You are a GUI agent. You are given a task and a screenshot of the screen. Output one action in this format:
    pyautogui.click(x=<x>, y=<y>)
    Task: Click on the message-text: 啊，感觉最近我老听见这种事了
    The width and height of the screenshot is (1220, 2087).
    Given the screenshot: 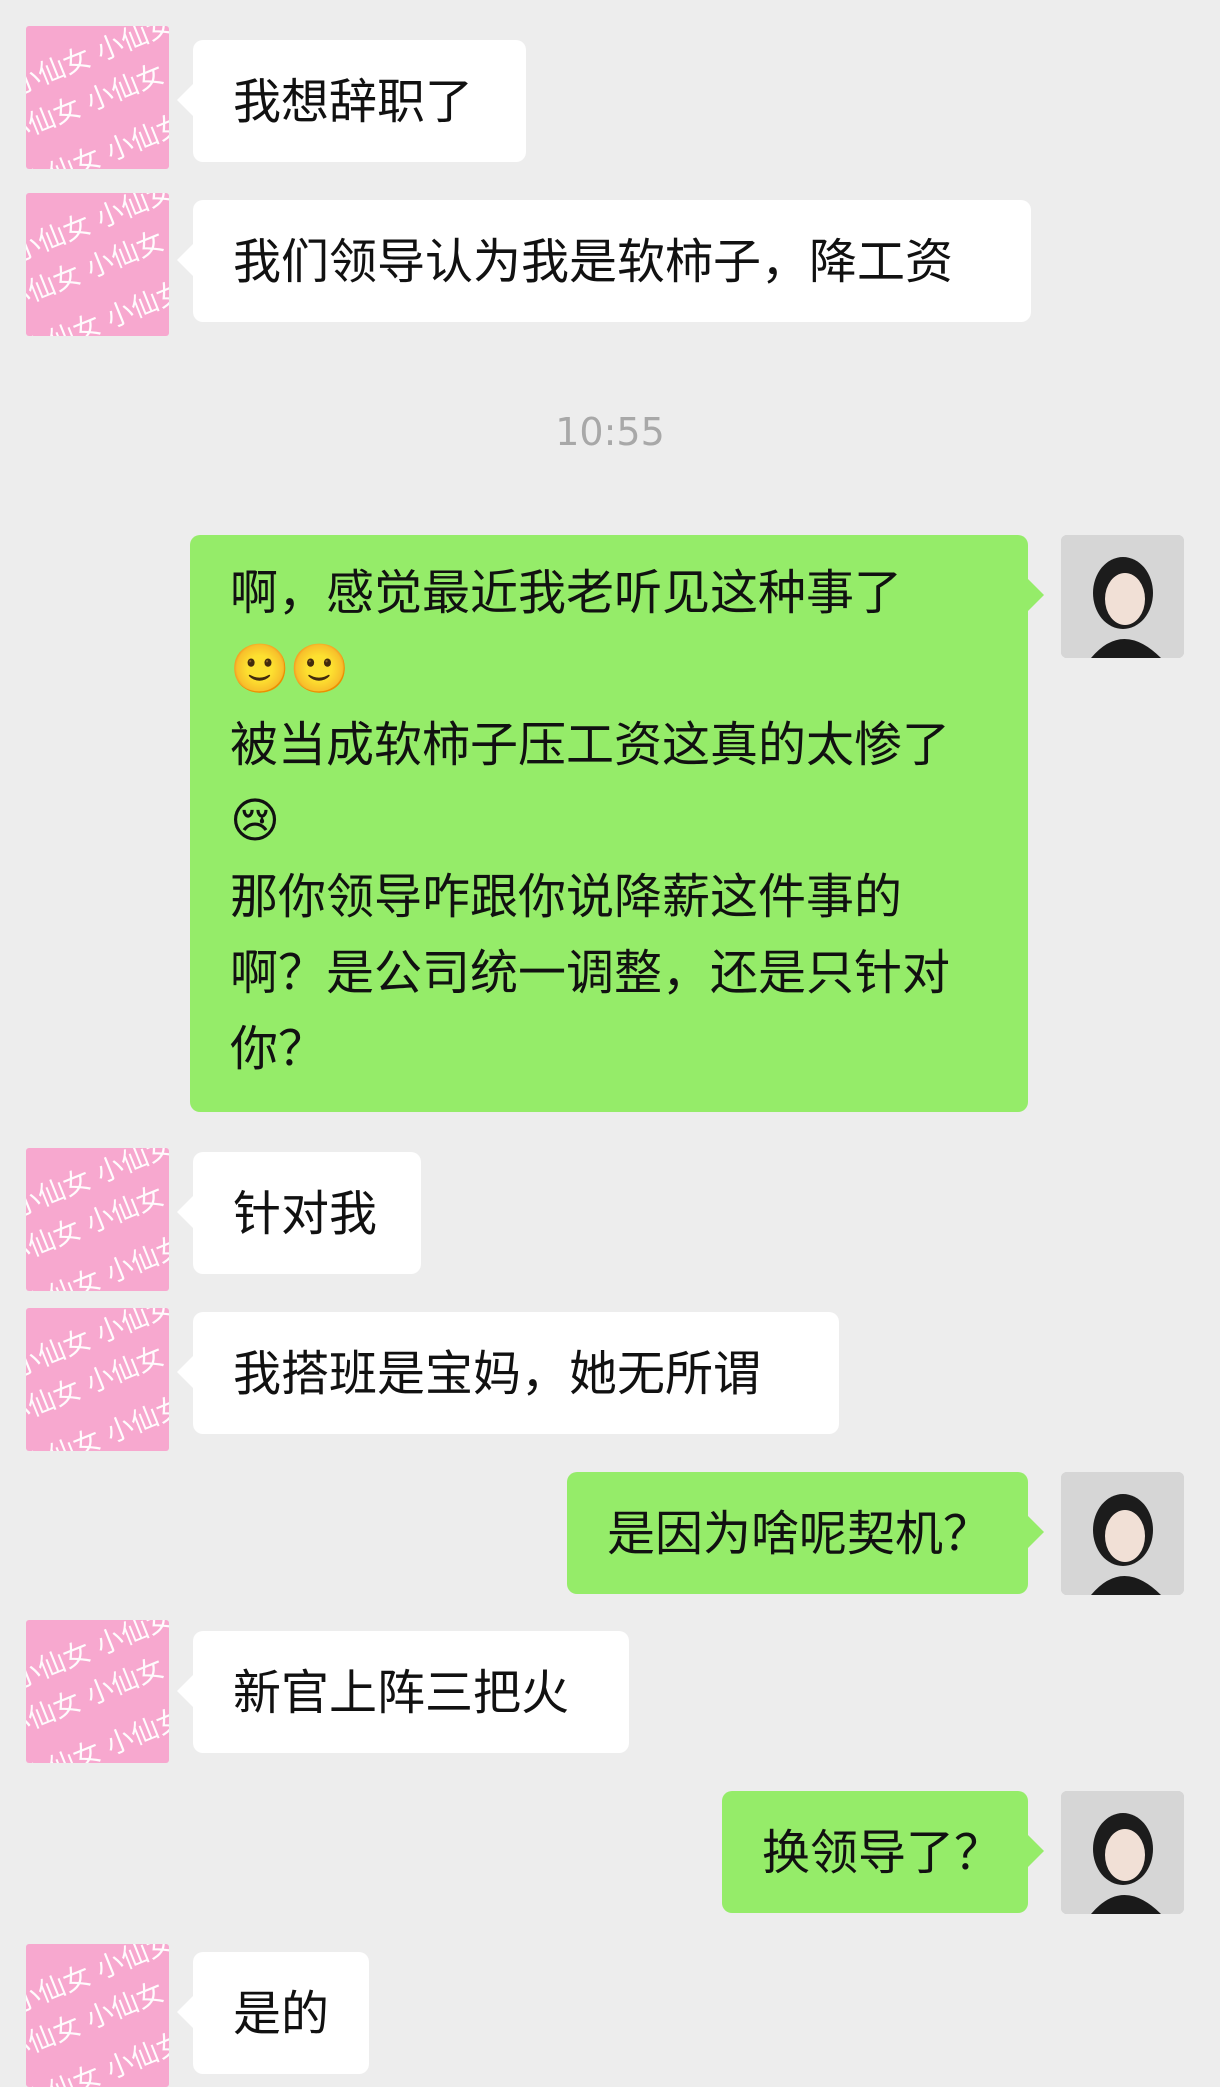 What is the action you would take?
    pyautogui.click(x=566, y=593)
    